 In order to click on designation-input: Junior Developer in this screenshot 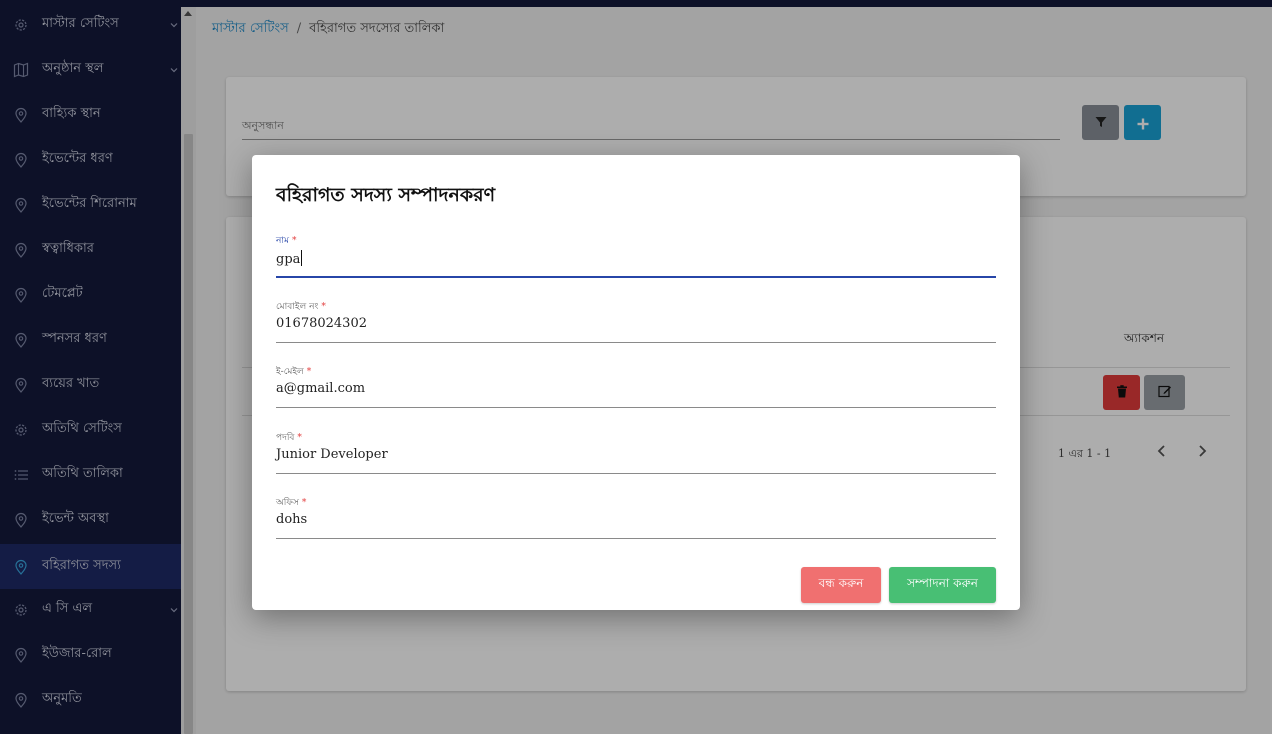, I will do `click(332, 454)`.